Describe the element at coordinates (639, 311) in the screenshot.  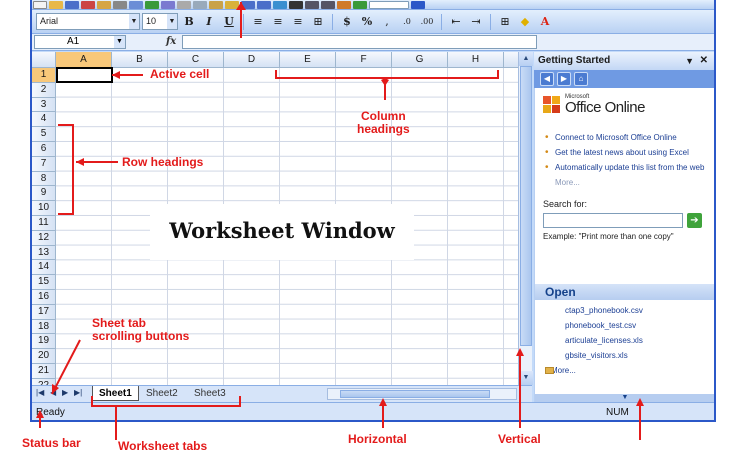
I see `recent-file: ctap3_phonebook.csv` at that location.